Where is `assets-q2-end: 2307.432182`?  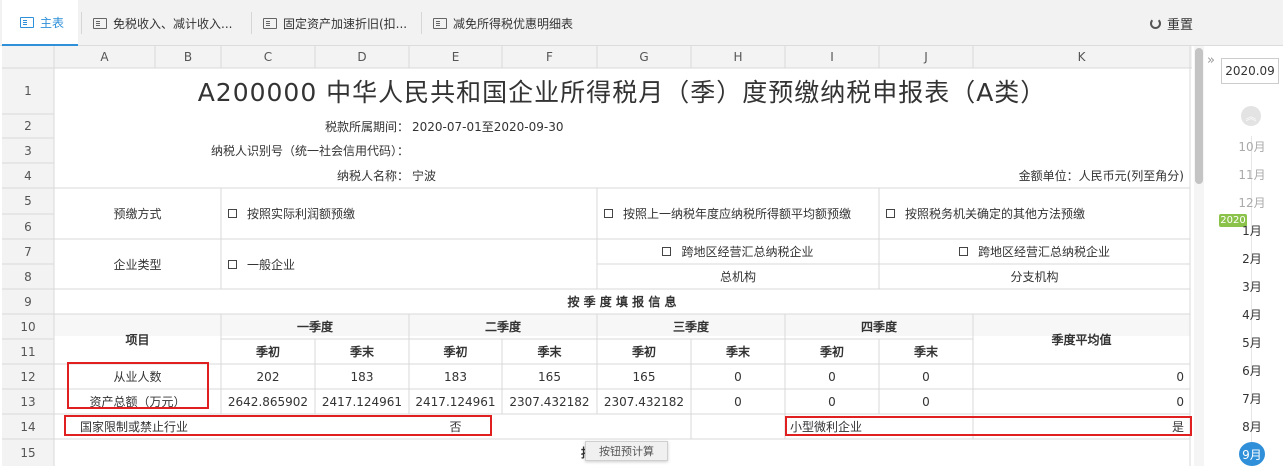
assets-q2-end: 2307.432182 is located at coordinates (549, 401).